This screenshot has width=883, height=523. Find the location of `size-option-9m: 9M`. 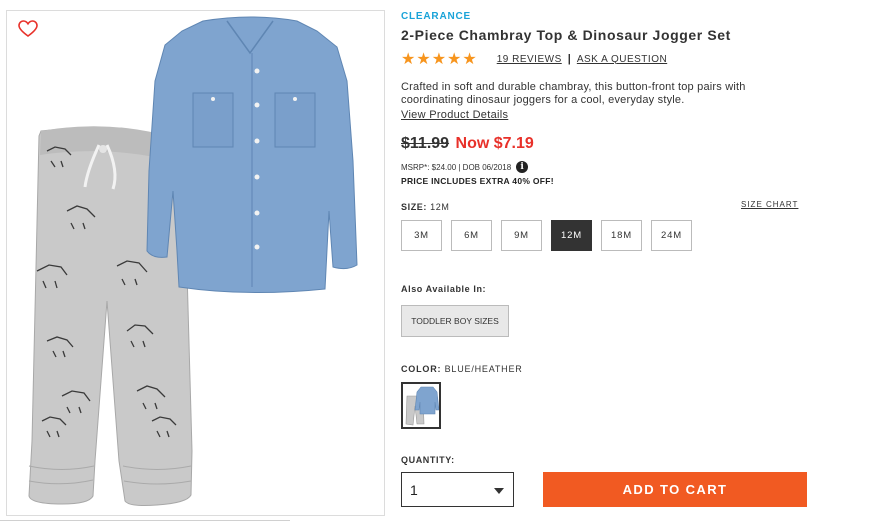

size-option-9m: 9M is located at coordinates (521, 235).